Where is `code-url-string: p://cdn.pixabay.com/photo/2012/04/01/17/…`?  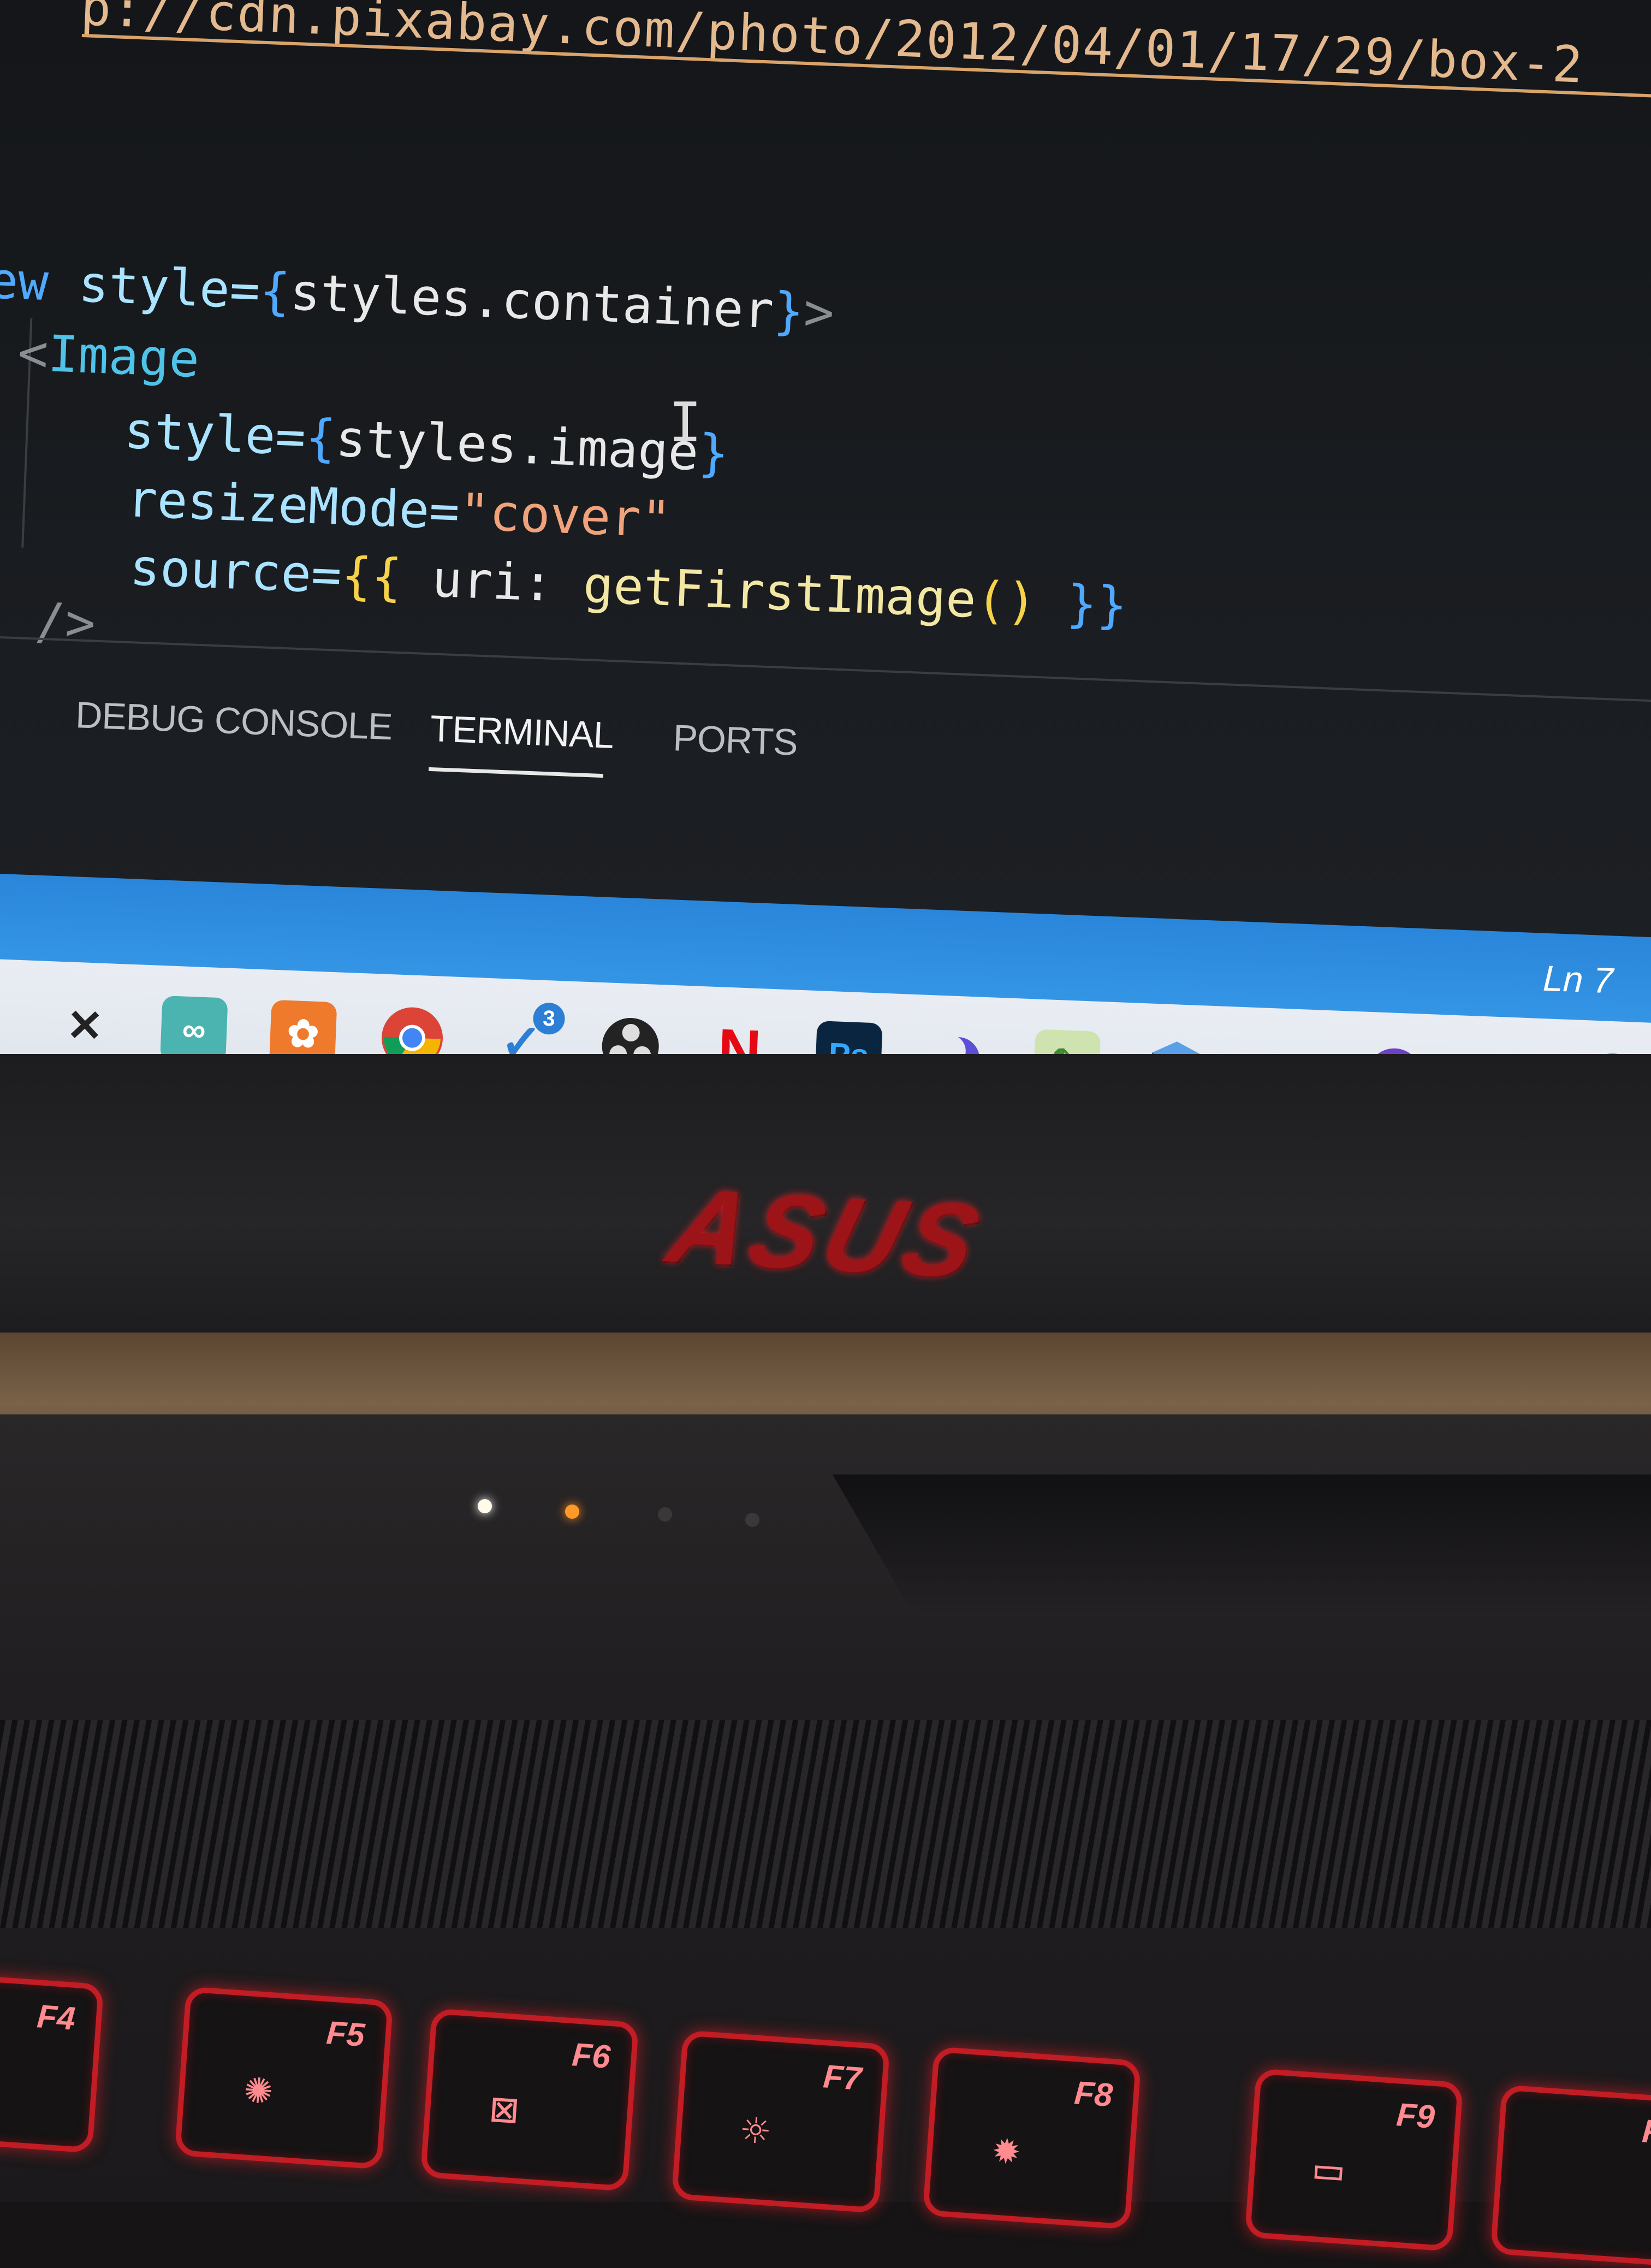
code-url-string: p://cdn.pixabay.com/photo/2012/04/01/17/… is located at coordinates (832, 47).